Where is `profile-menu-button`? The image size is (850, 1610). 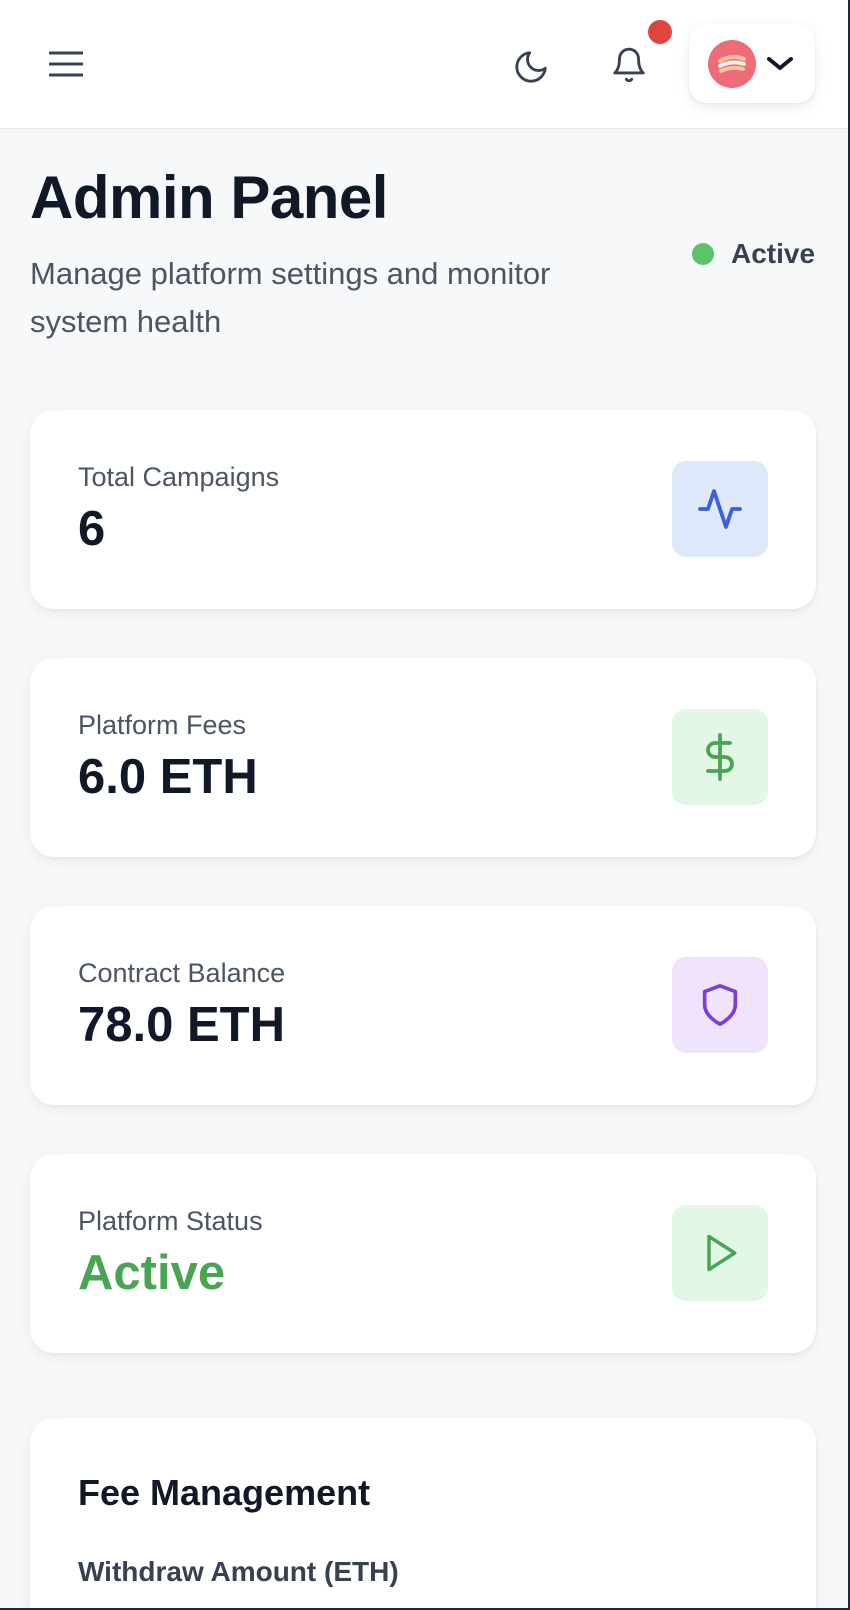
profile-menu-button is located at coordinates (752, 63).